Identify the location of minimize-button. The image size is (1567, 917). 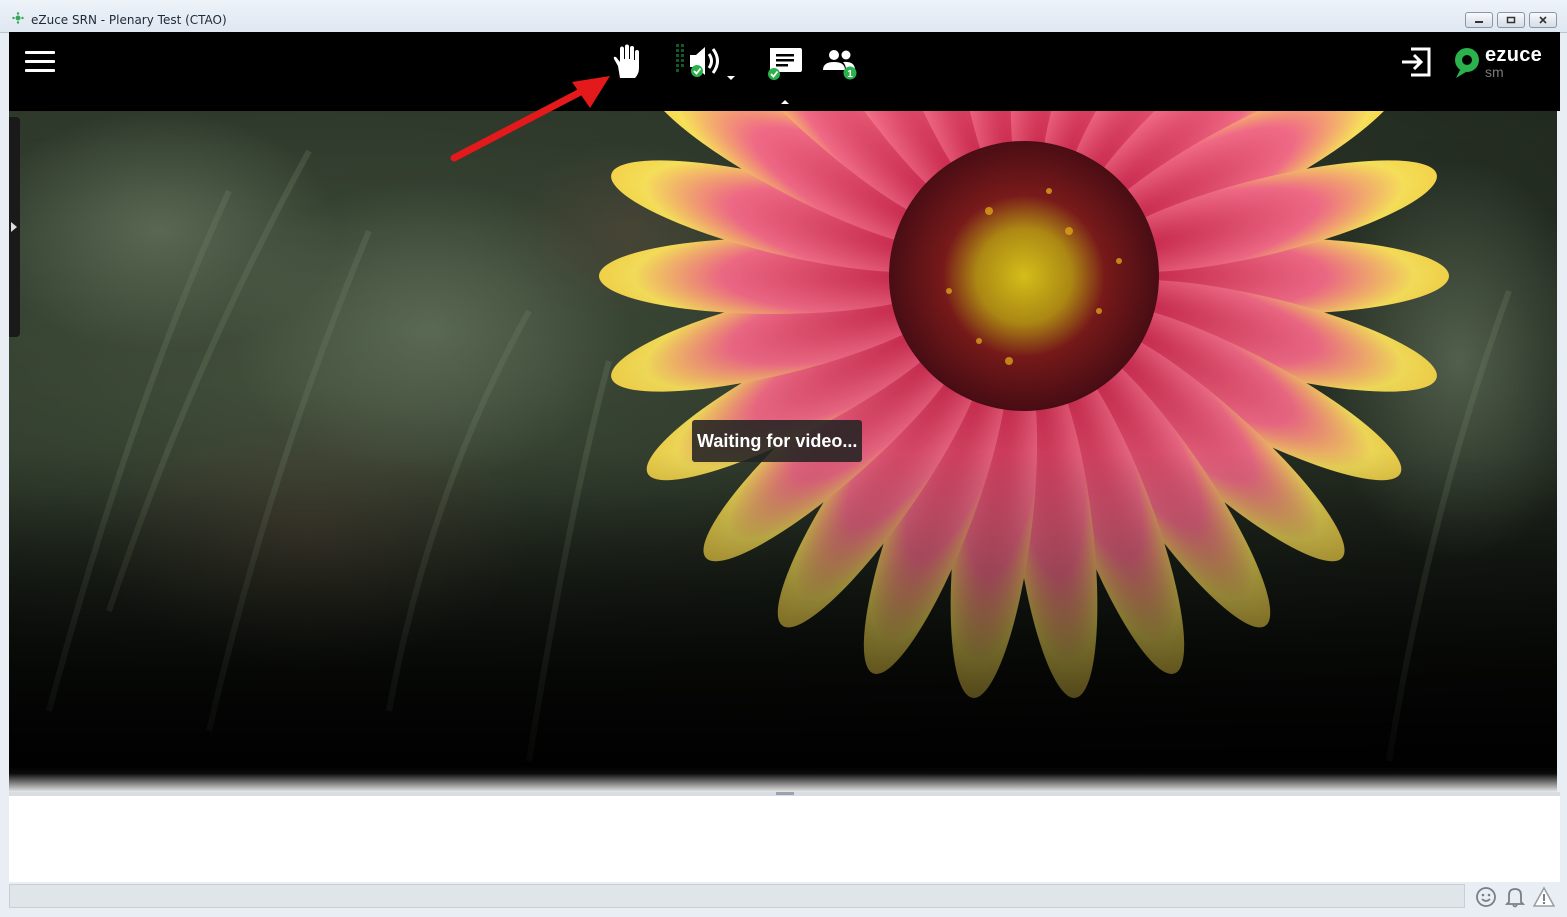
(1479, 20).